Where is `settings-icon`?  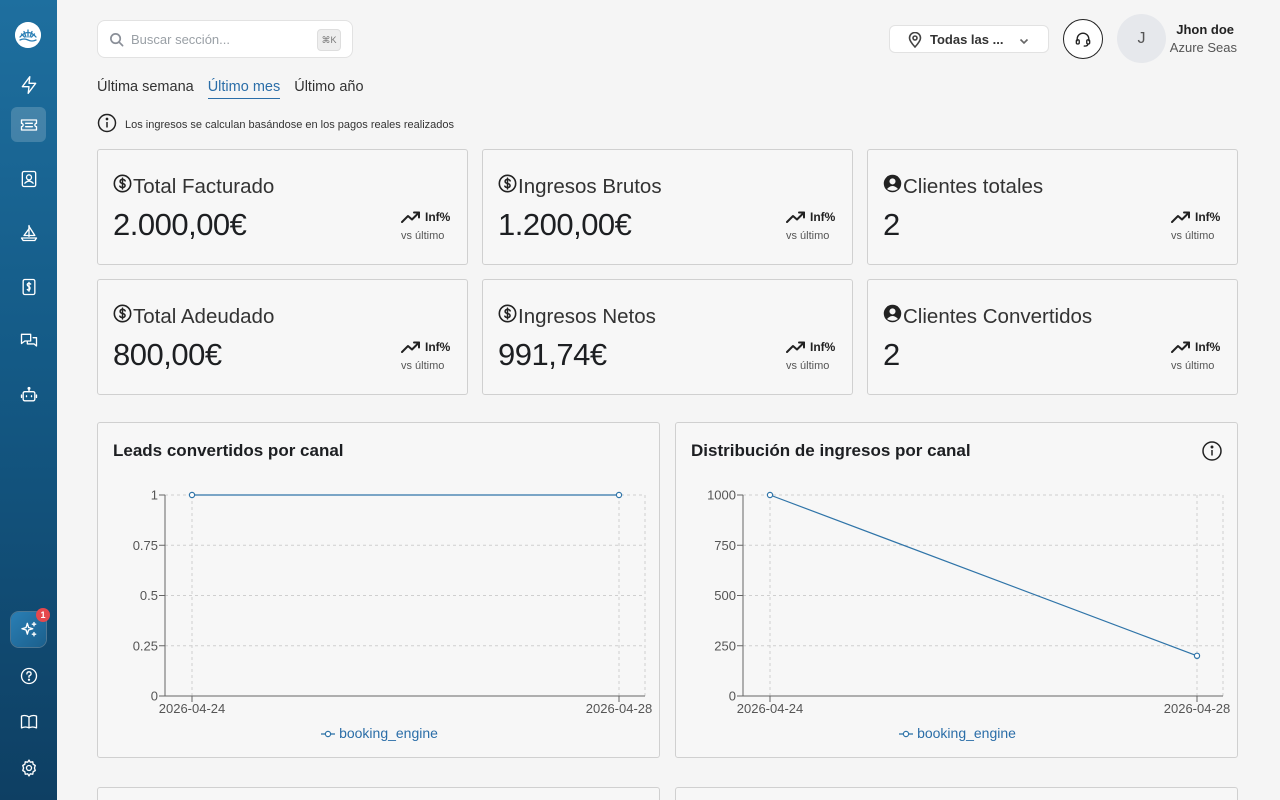
settings-icon is located at coordinates (28, 767).